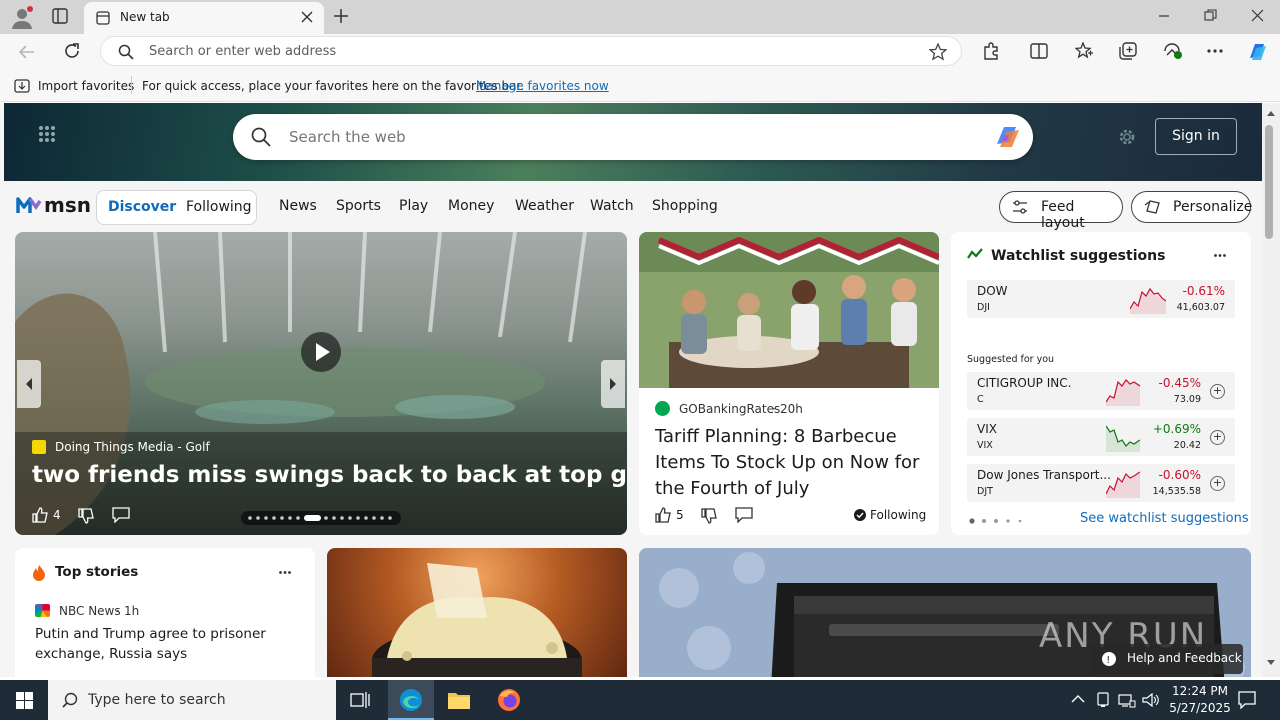 This screenshot has height=720, width=1280. Describe the element at coordinates (987, 429) in the screenshot. I see `stock-name: VIX` at that location.